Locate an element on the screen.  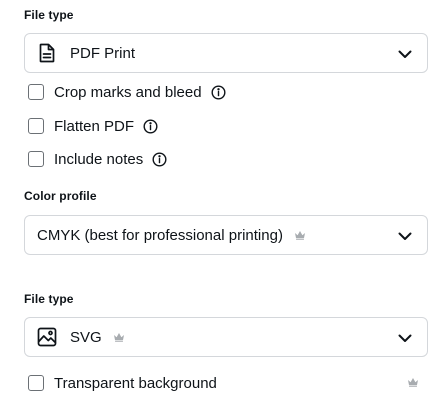
file-type-label: File type is located at coordinates (49, 15).